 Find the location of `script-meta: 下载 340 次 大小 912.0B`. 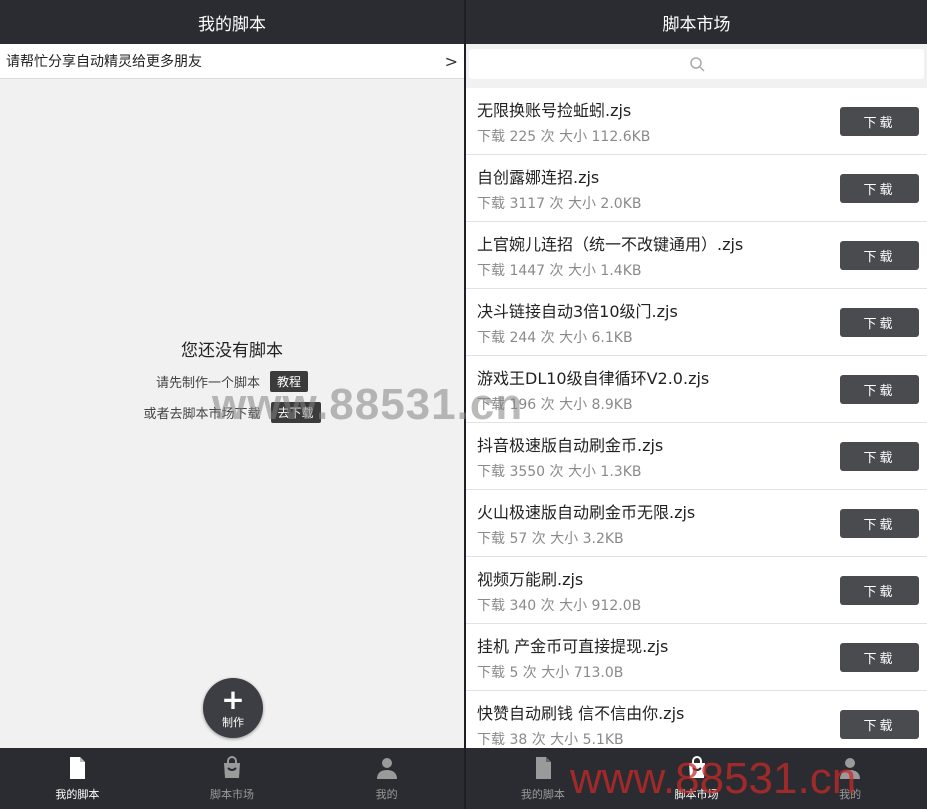

script-meta: 下载 340 次 大小 912.0B is located at coordinates (559, 606).